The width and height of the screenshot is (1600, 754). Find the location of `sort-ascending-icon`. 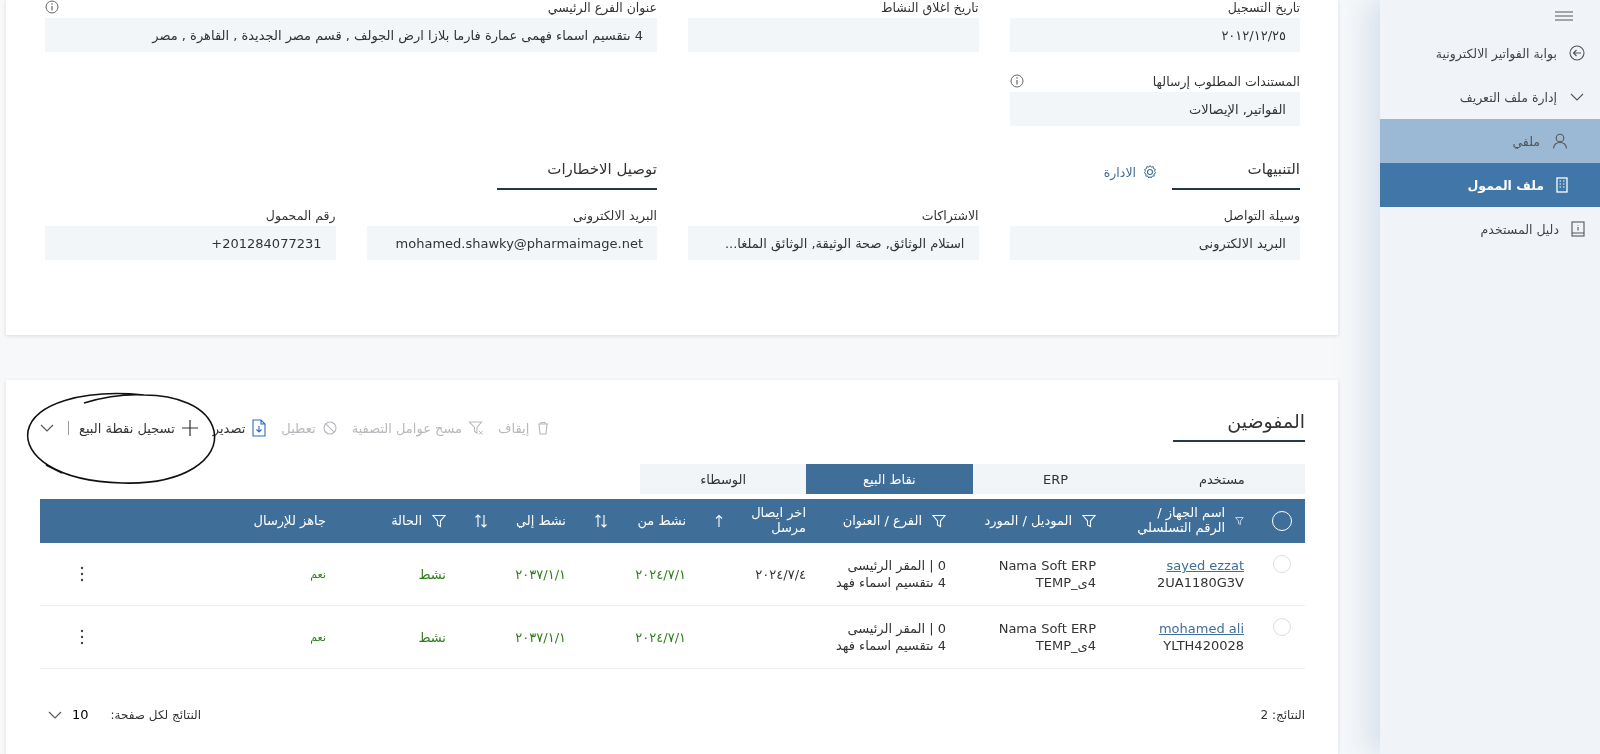

sort-ascending-icon is located at coordinates (719, 521).